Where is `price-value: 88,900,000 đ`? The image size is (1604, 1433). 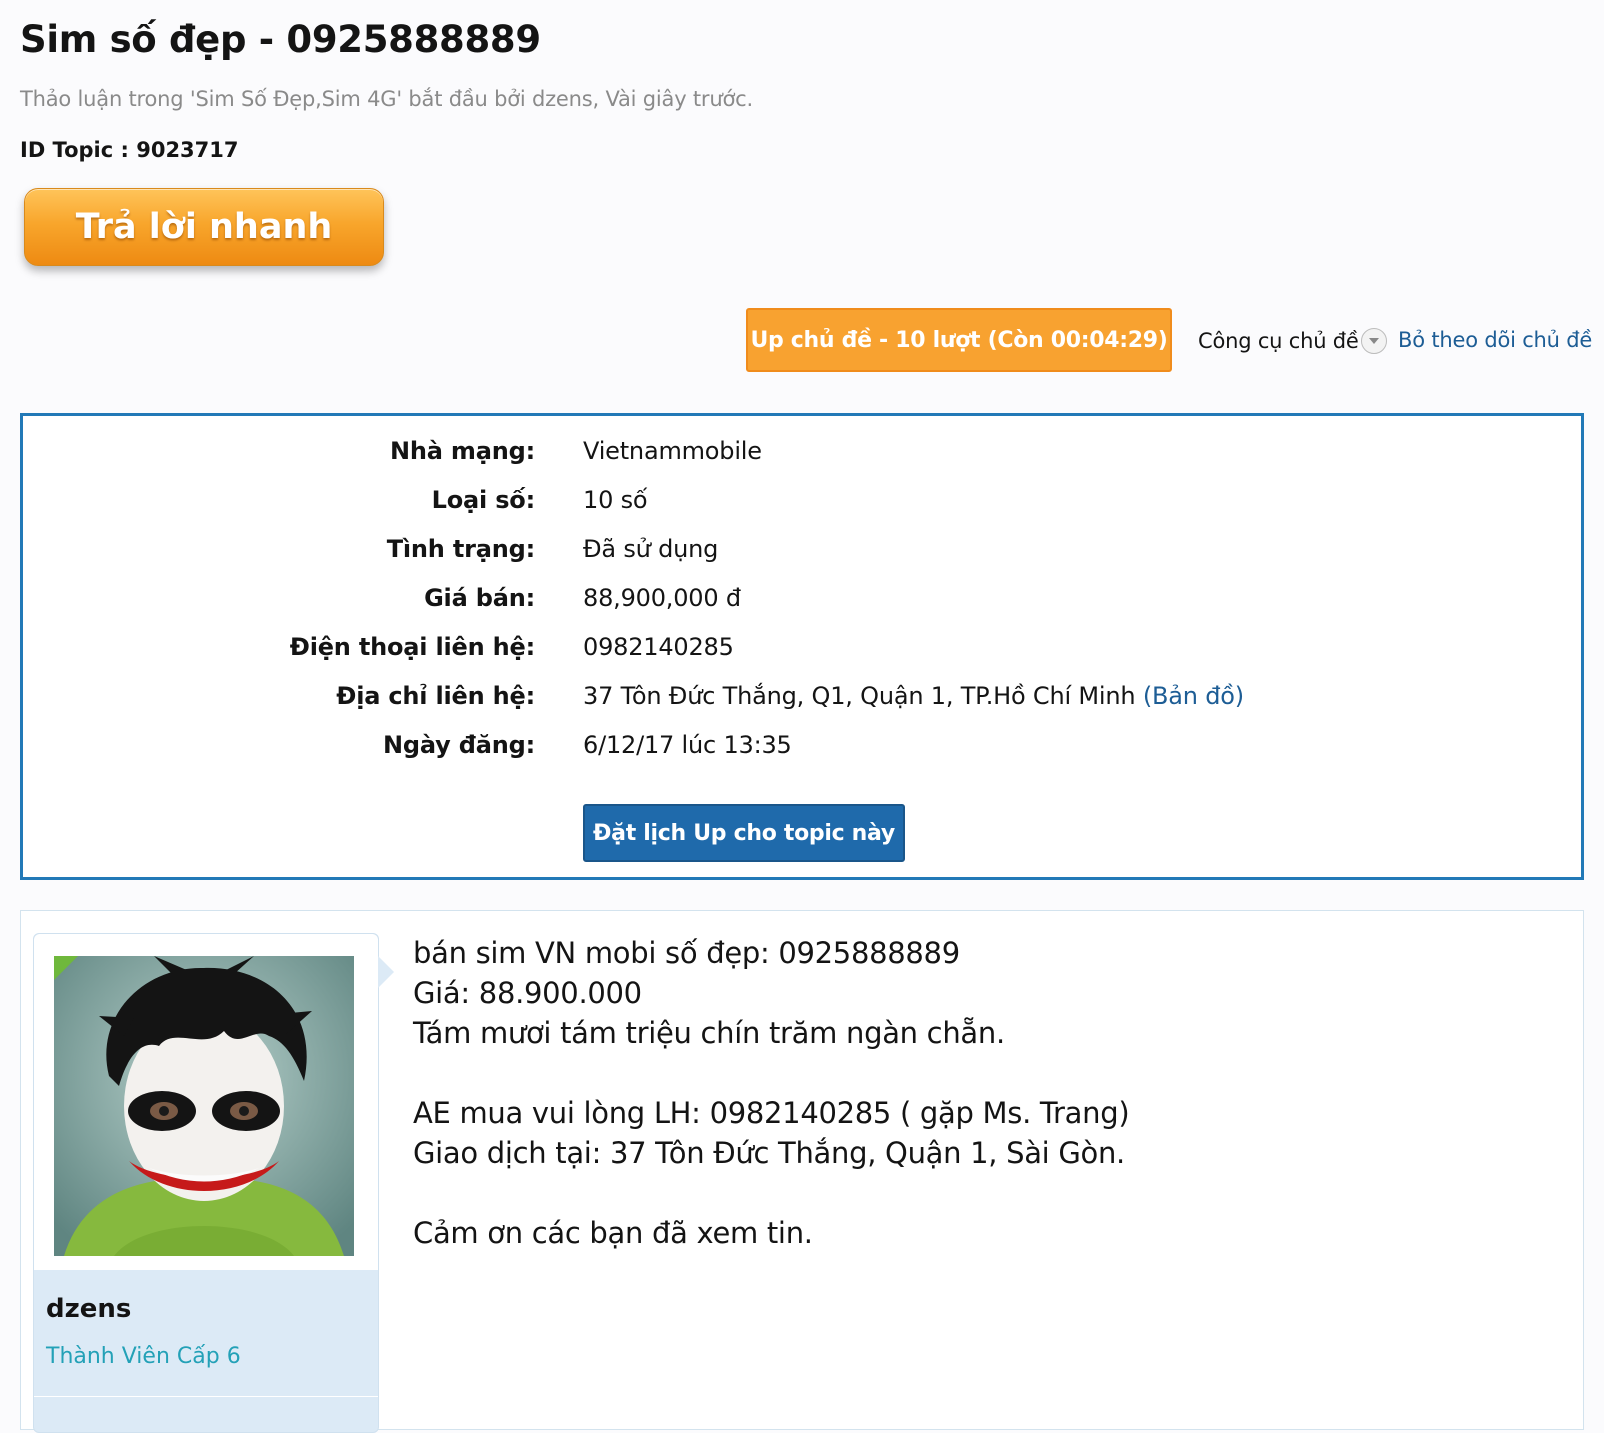
price-value: 88,900,000 đ is located at coordinates (662, 598).